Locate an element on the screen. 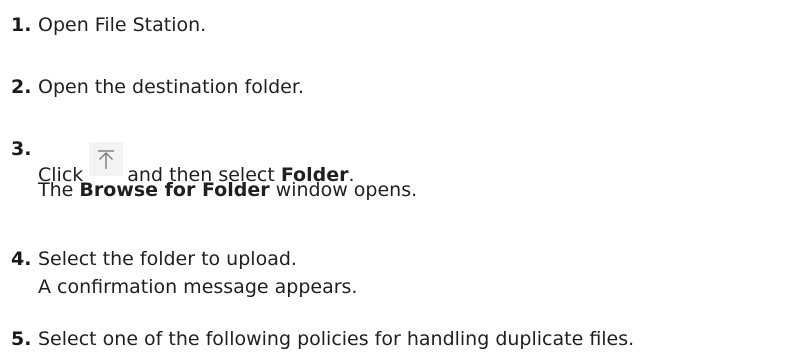  step-text: Open the destination folder. is located at coordinates (171, 87).